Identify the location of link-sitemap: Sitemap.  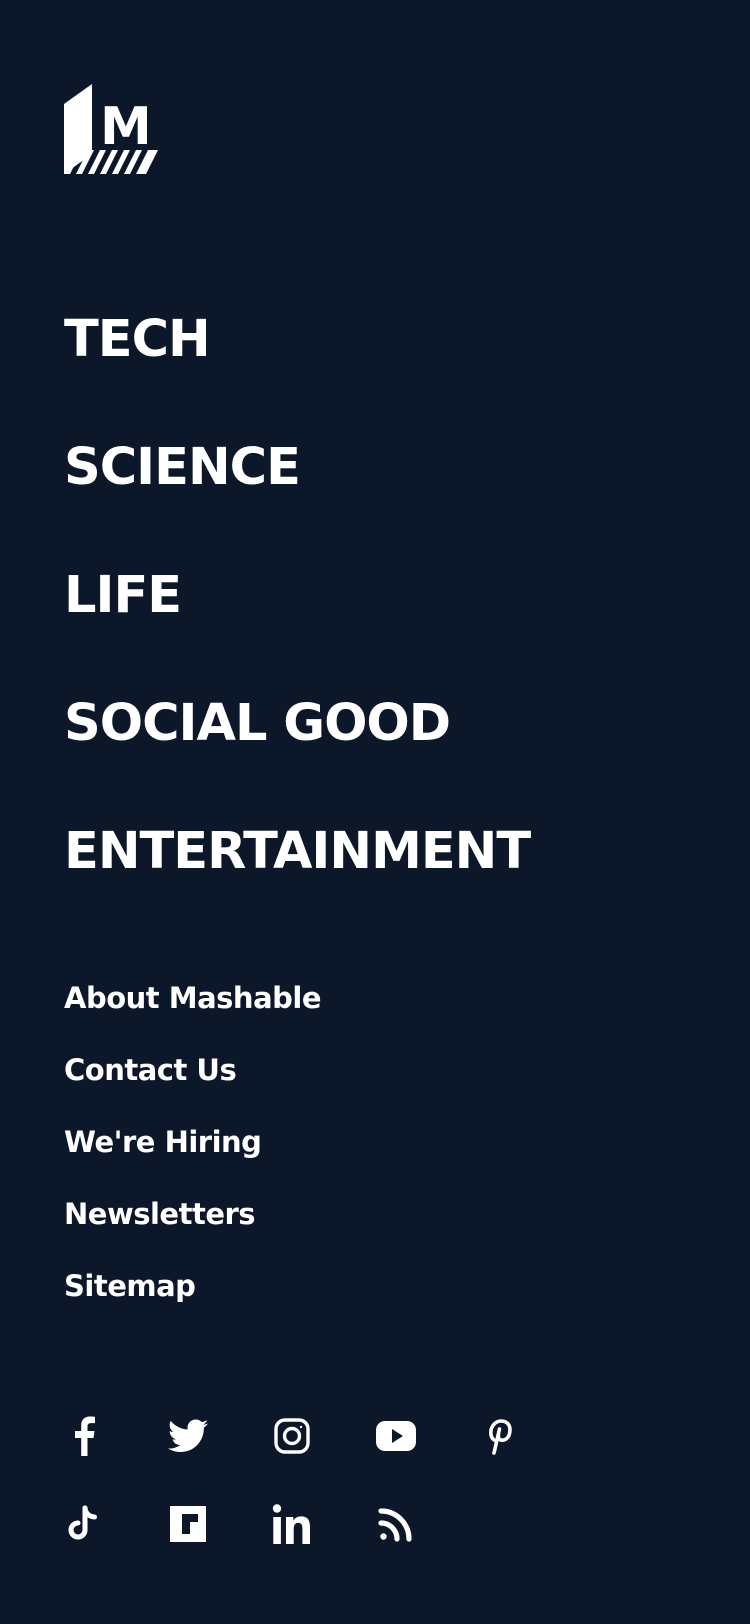
(192, 1300).